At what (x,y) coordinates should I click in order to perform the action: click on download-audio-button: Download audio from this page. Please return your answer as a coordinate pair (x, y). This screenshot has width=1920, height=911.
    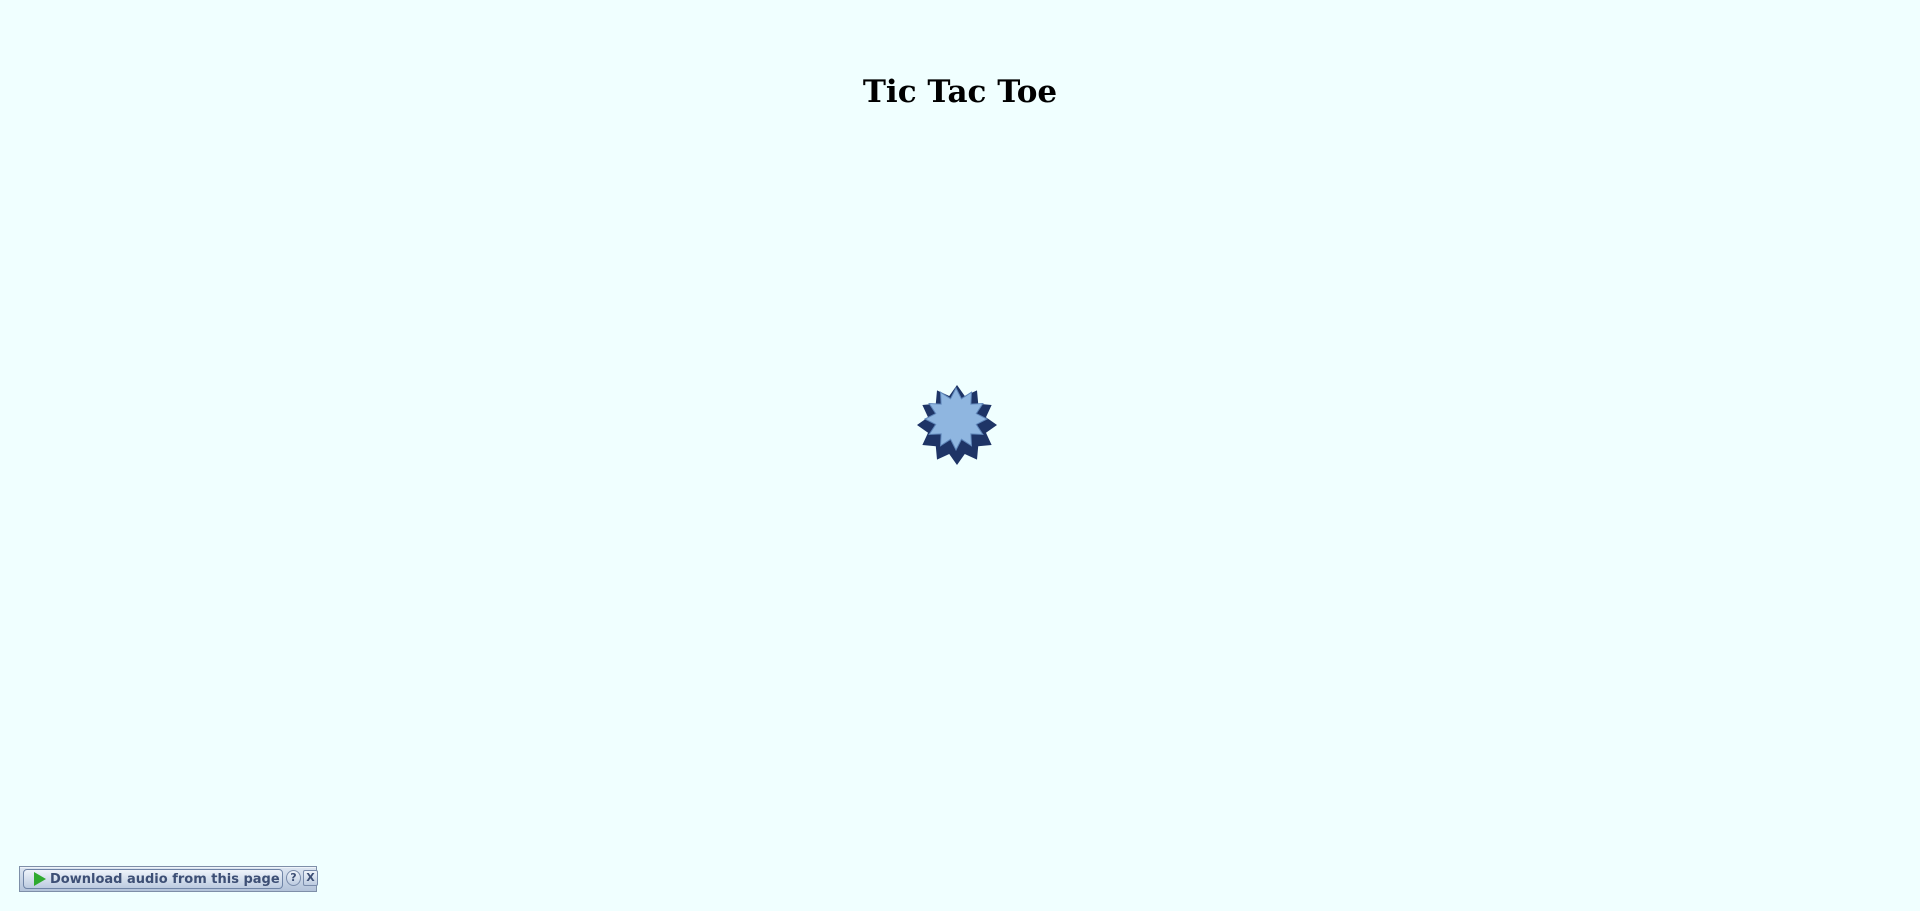
    Looking at the image, I should click on (153, 879).